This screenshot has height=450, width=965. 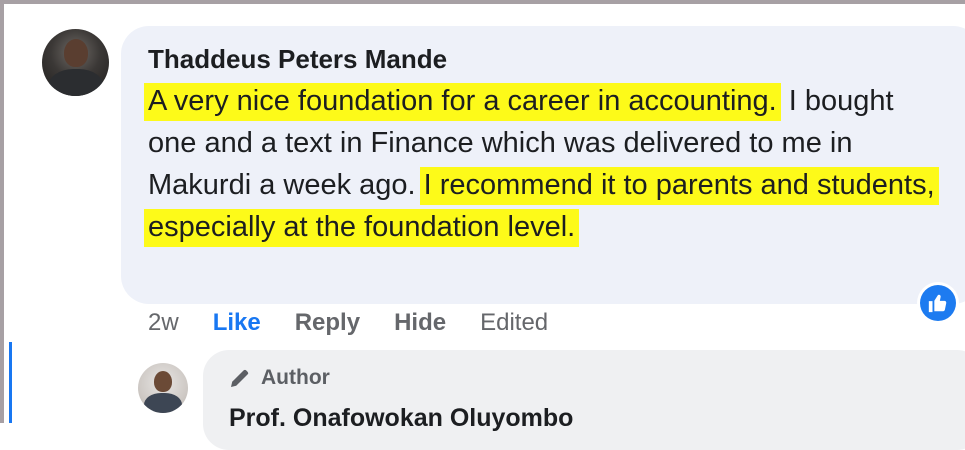 I want to click on edited-indicator: Edited, so click(x=514, y=323).